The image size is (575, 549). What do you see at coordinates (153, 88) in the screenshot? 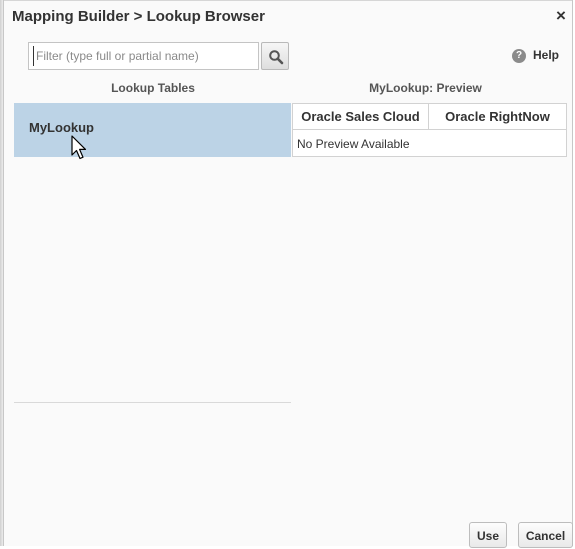
I see `lookup-tables-header: Lookup Tables` at bounding box center [153, 88].